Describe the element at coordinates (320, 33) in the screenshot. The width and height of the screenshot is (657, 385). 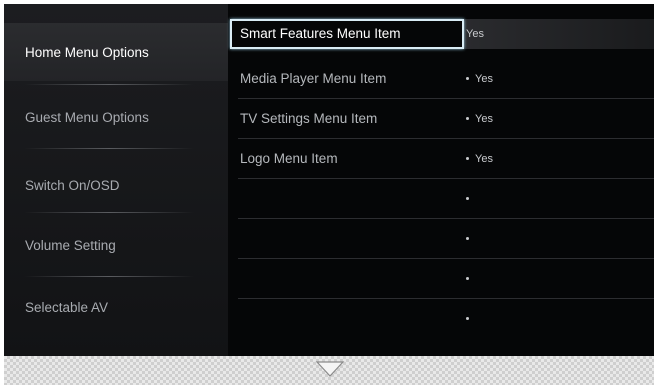
I see `list-row-label: Smart Features Menu Item` at that location.